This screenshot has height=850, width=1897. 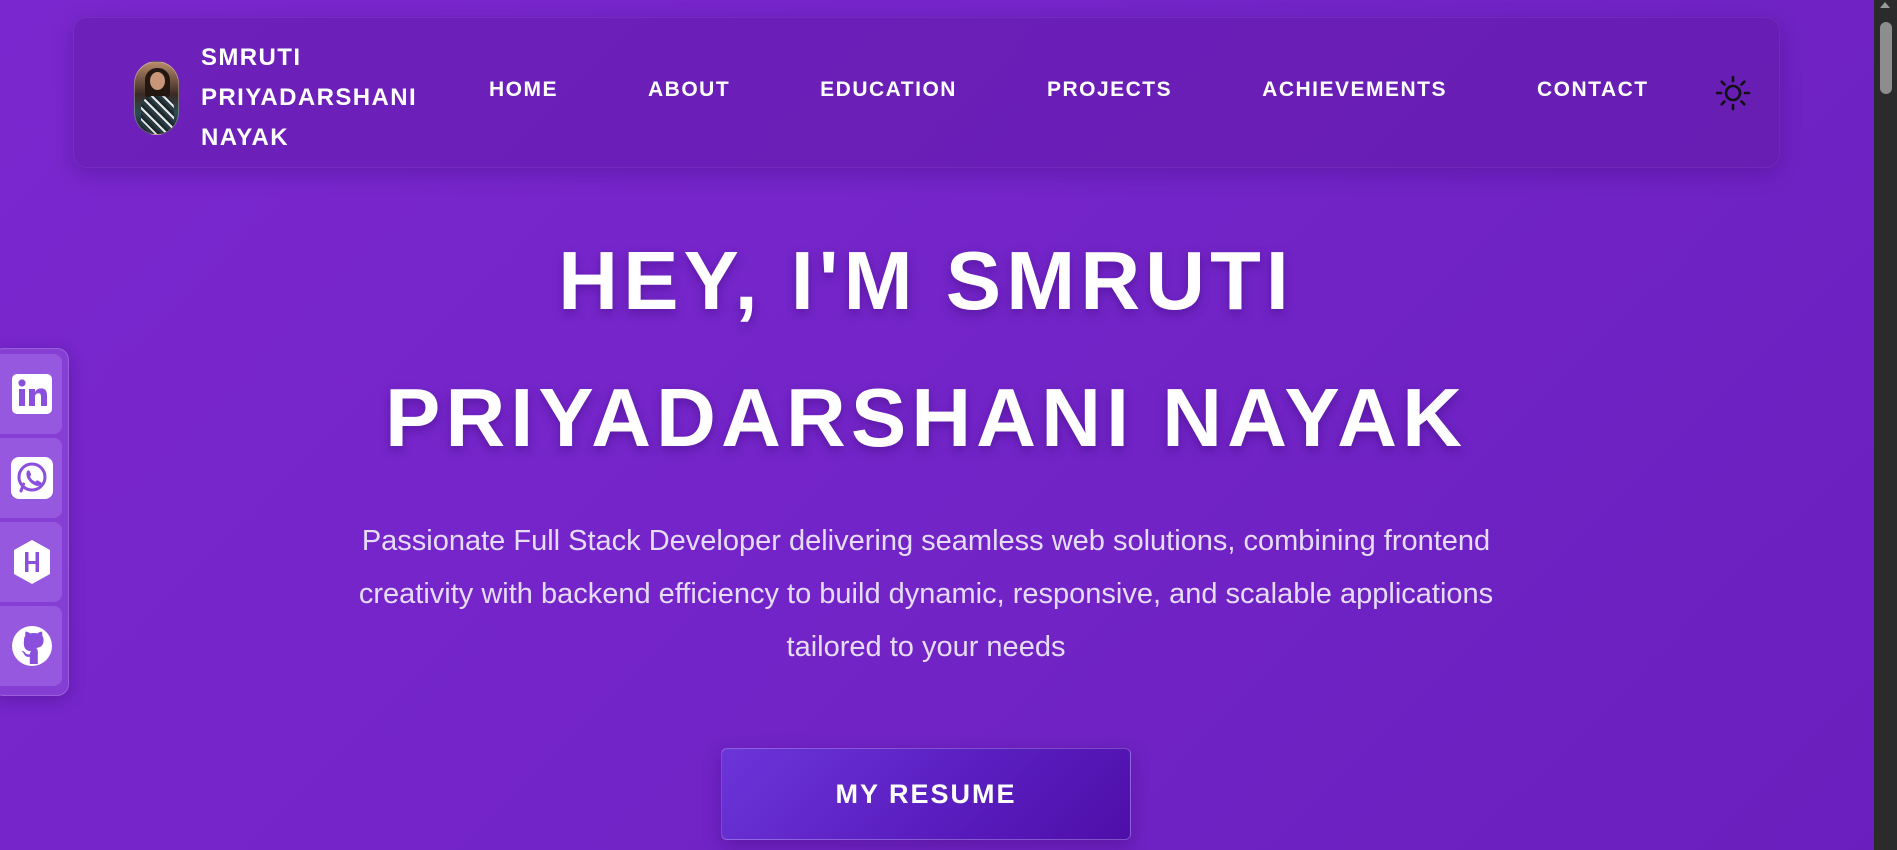 I want to click on social-github-button, so click(x=31, y=646).